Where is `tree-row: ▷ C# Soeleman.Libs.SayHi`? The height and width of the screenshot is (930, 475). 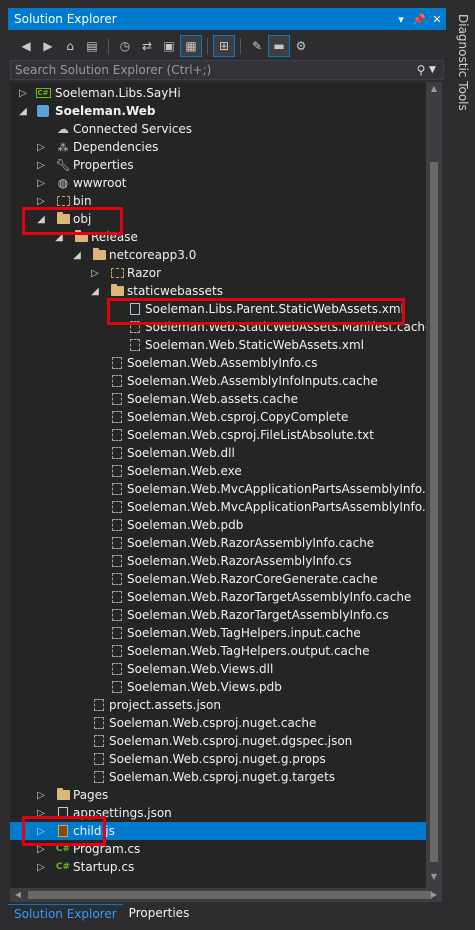 tree-row: ▷ C# Soeleman.Libs.SayHi is located at coordinates (218, 93).